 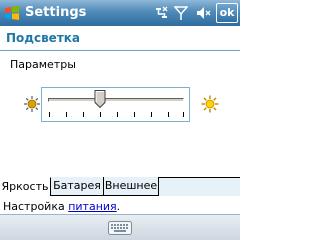 I want to click on tab-external: Внешнее, so click(x=131, y=186).